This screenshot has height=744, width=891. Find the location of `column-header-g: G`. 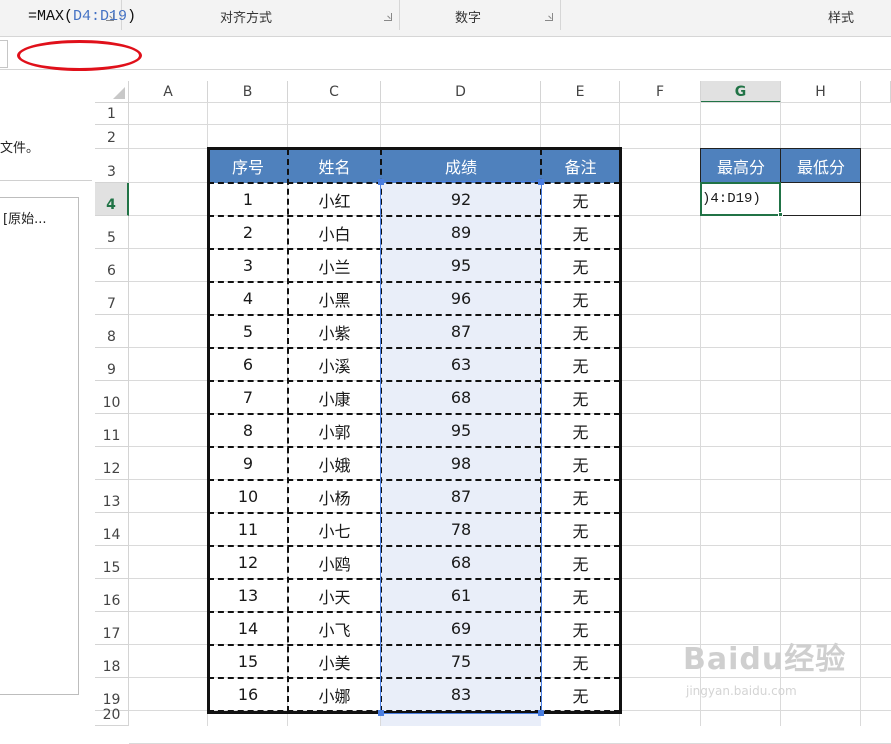

column-header-g: G is located at coordinates (741, 92).